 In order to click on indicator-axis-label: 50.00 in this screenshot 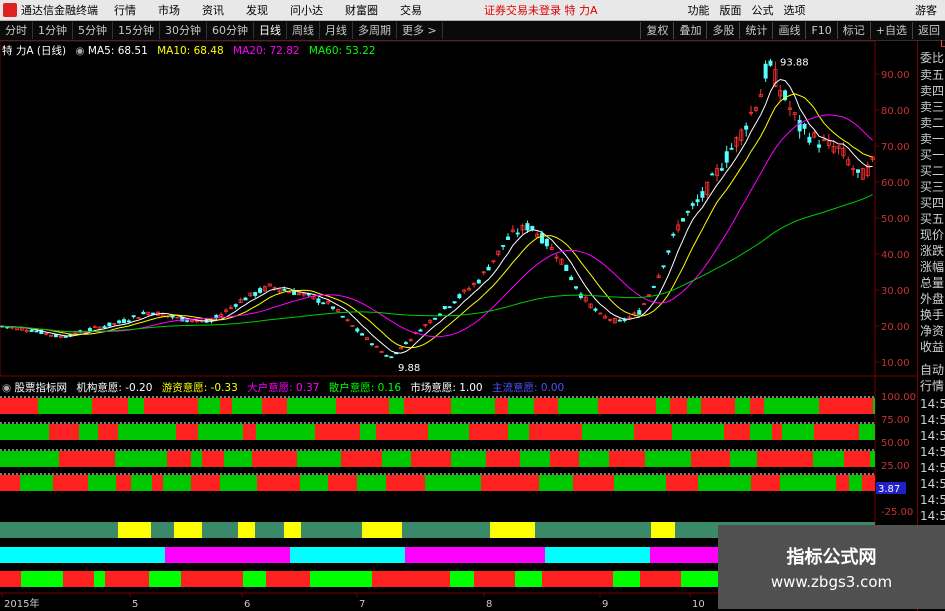, I will do `click(895, 443)`.